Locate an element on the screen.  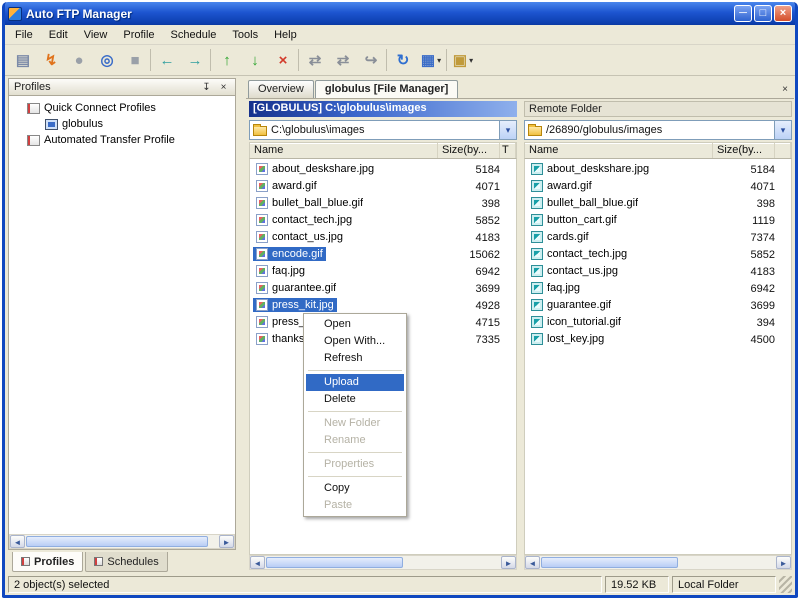
new-profile-button: ▤ ▾ is located at coordinates (23, 60).